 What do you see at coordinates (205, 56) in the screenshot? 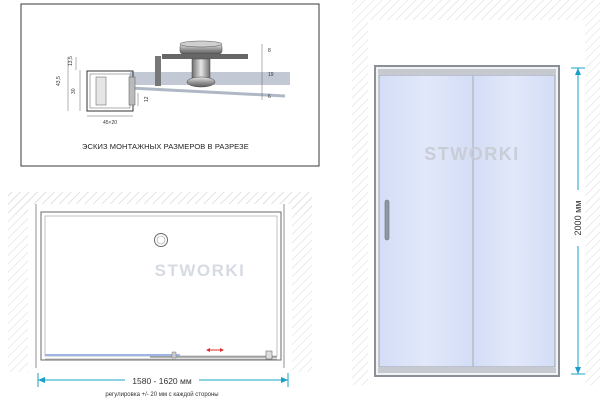
I see `roller-bracket` at bounding box center [205, 56].